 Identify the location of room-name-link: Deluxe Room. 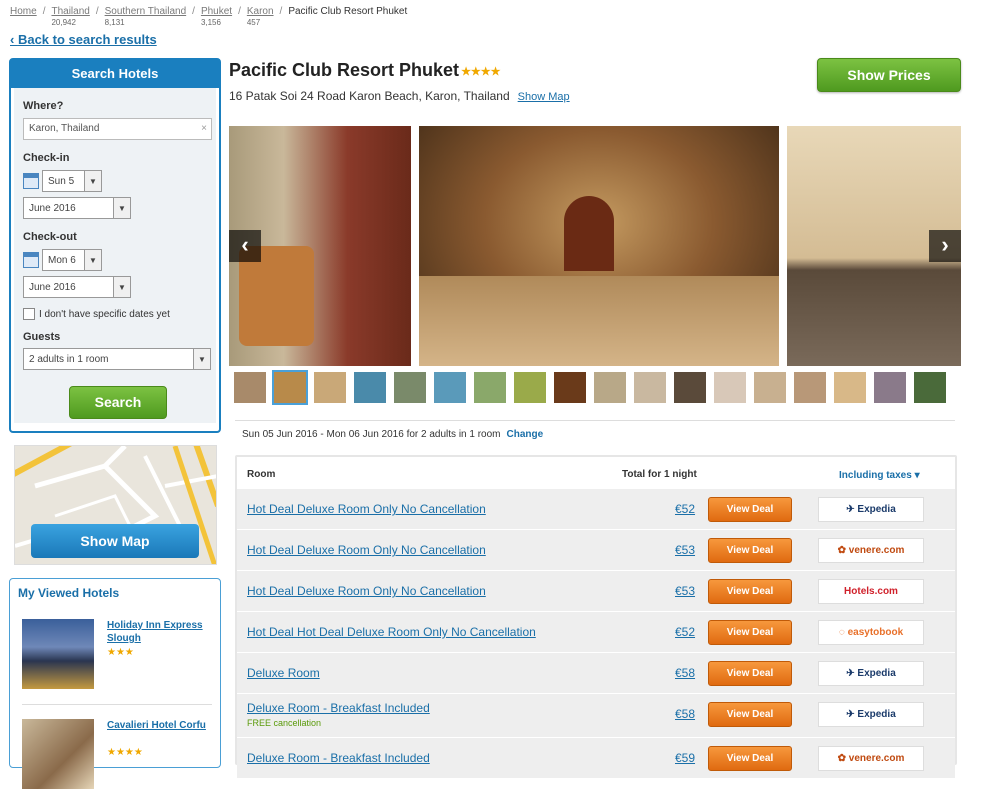
(283, 673).